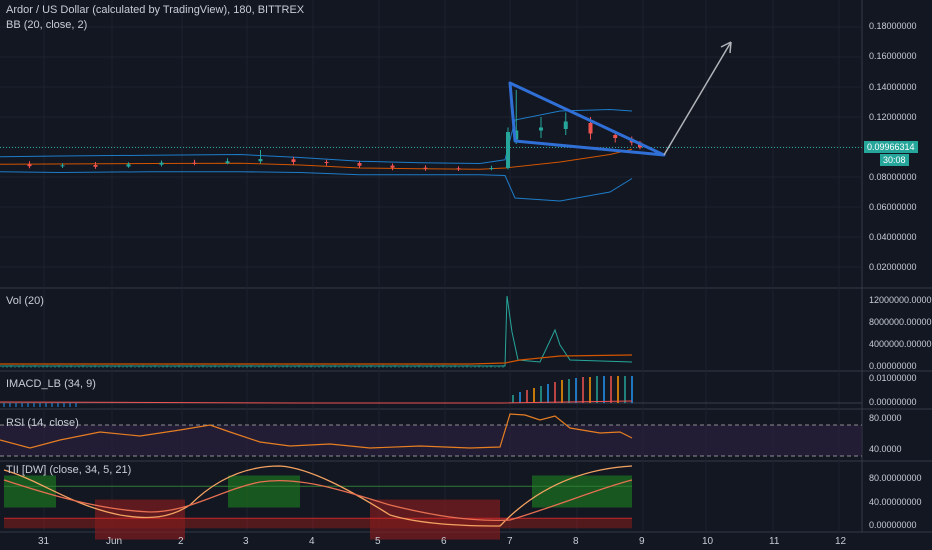  What do you see at coordinates (25, 301) in the screenshot?
I see `volume-title: Vol (20)` at bounding box center [25, 301].